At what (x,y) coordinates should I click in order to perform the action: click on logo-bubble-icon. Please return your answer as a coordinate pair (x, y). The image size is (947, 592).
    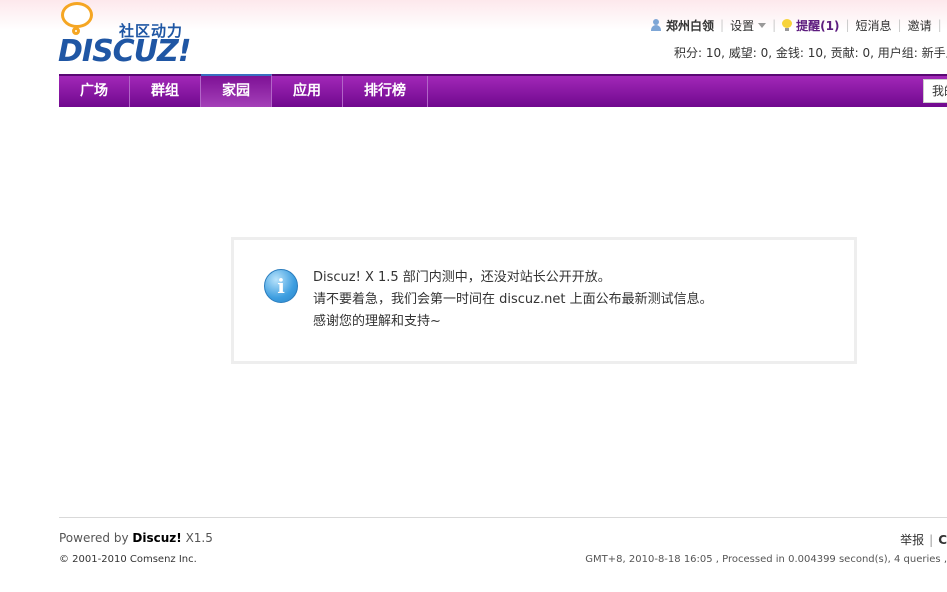
    Looking at the image, I should click on (77, 15).